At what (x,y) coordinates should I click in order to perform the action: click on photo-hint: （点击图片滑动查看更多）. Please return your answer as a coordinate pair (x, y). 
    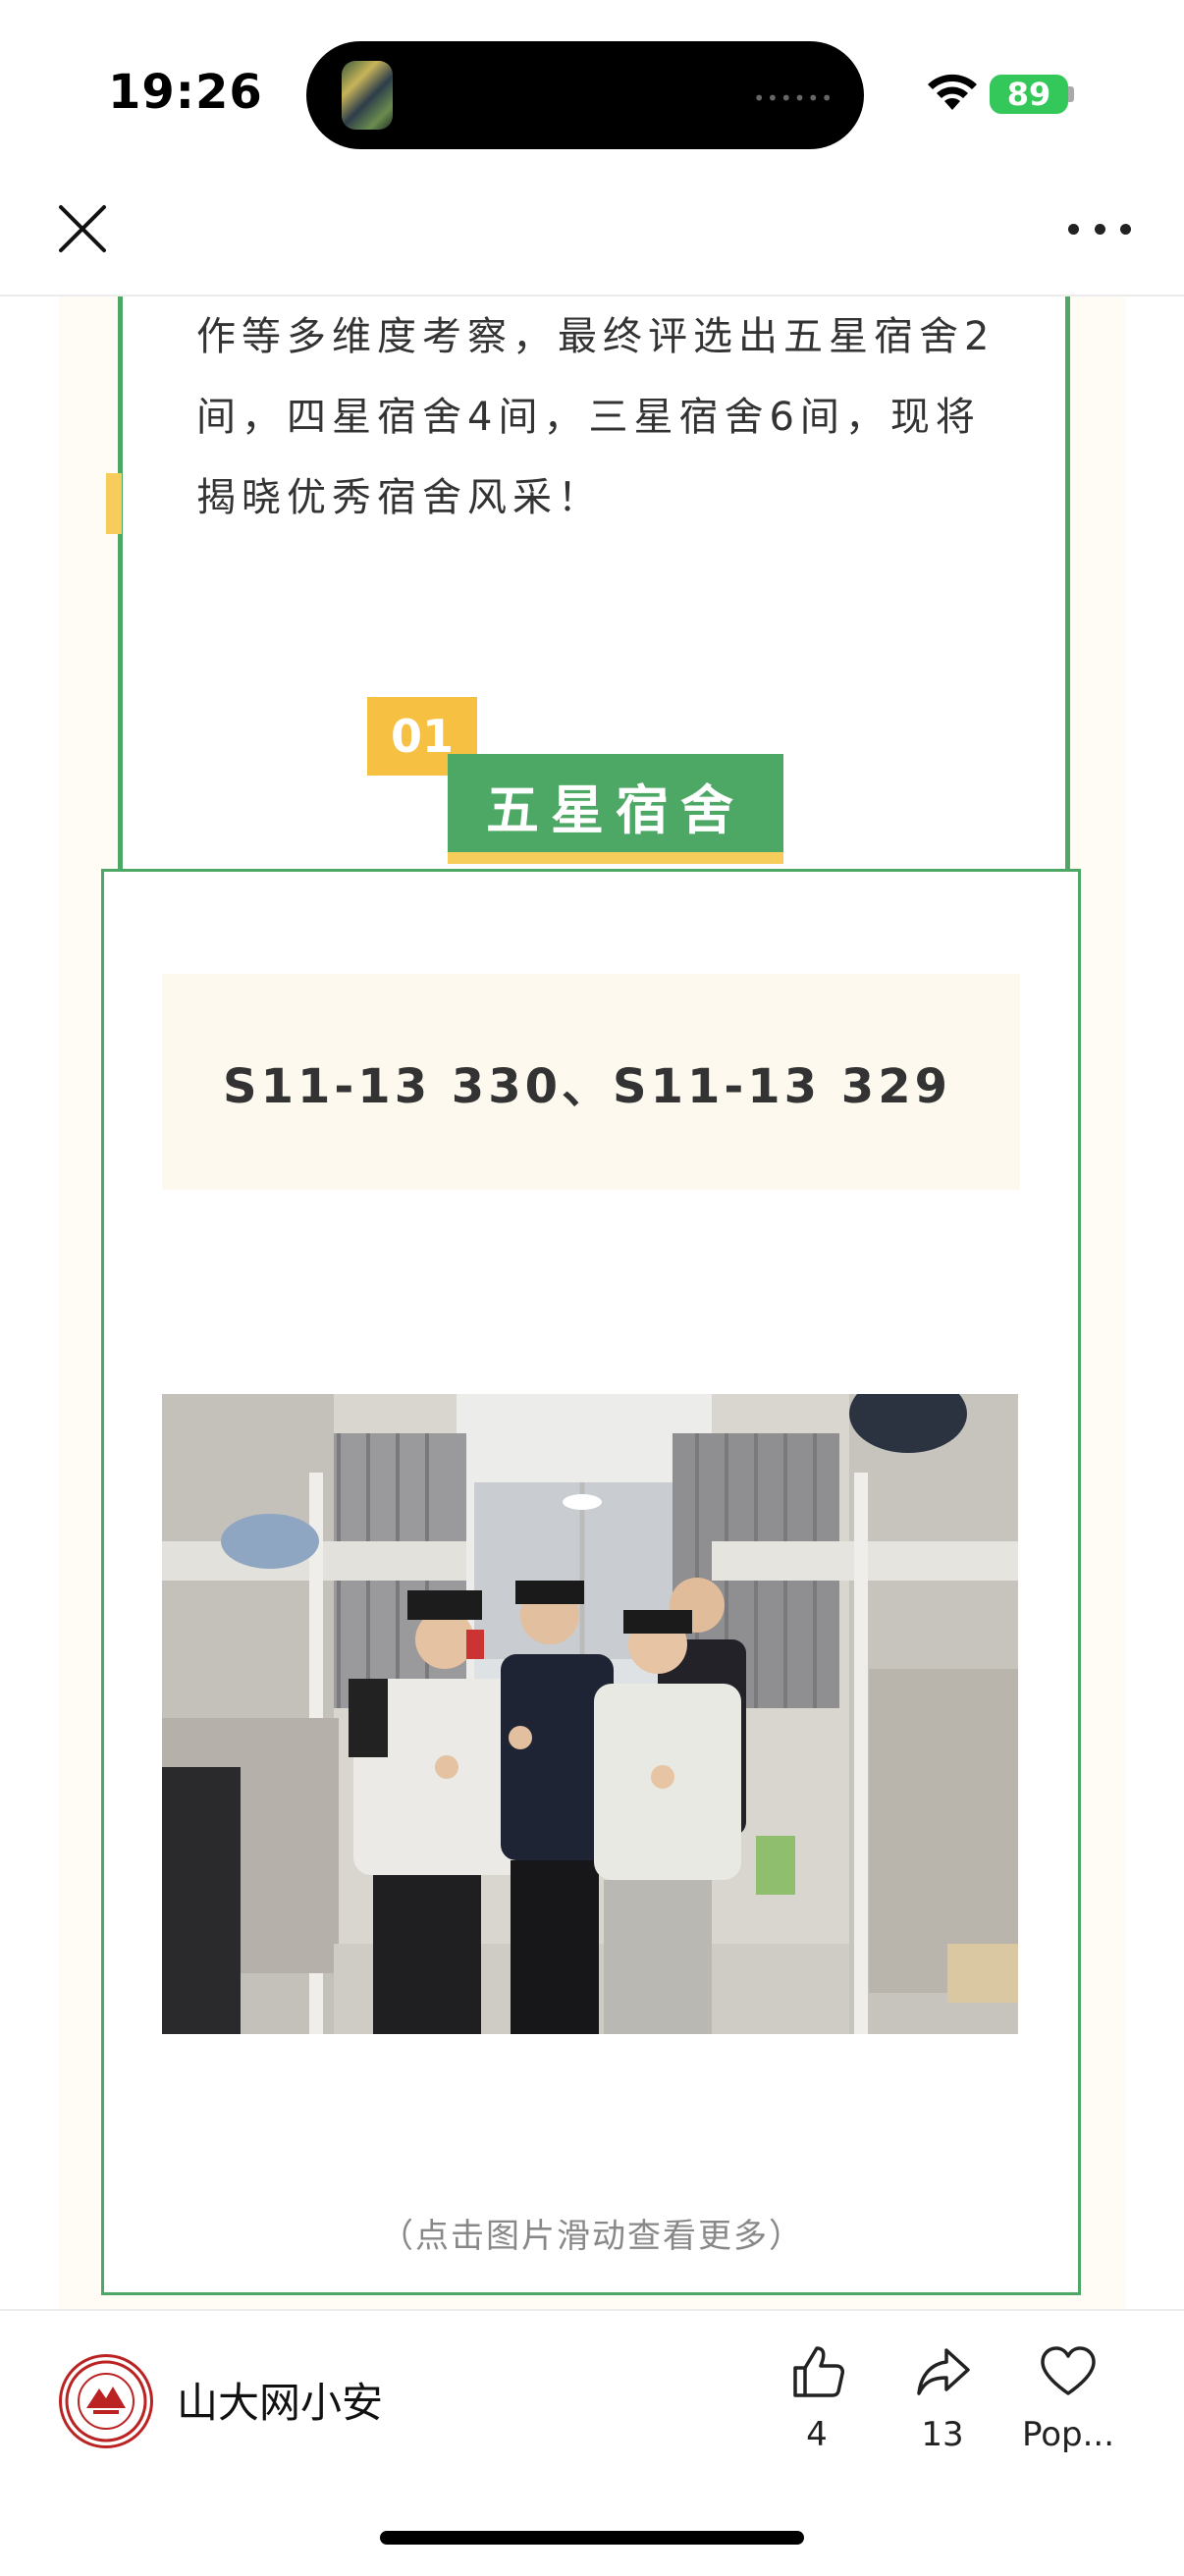
    Looking at the image, I should click on (592, 2236).